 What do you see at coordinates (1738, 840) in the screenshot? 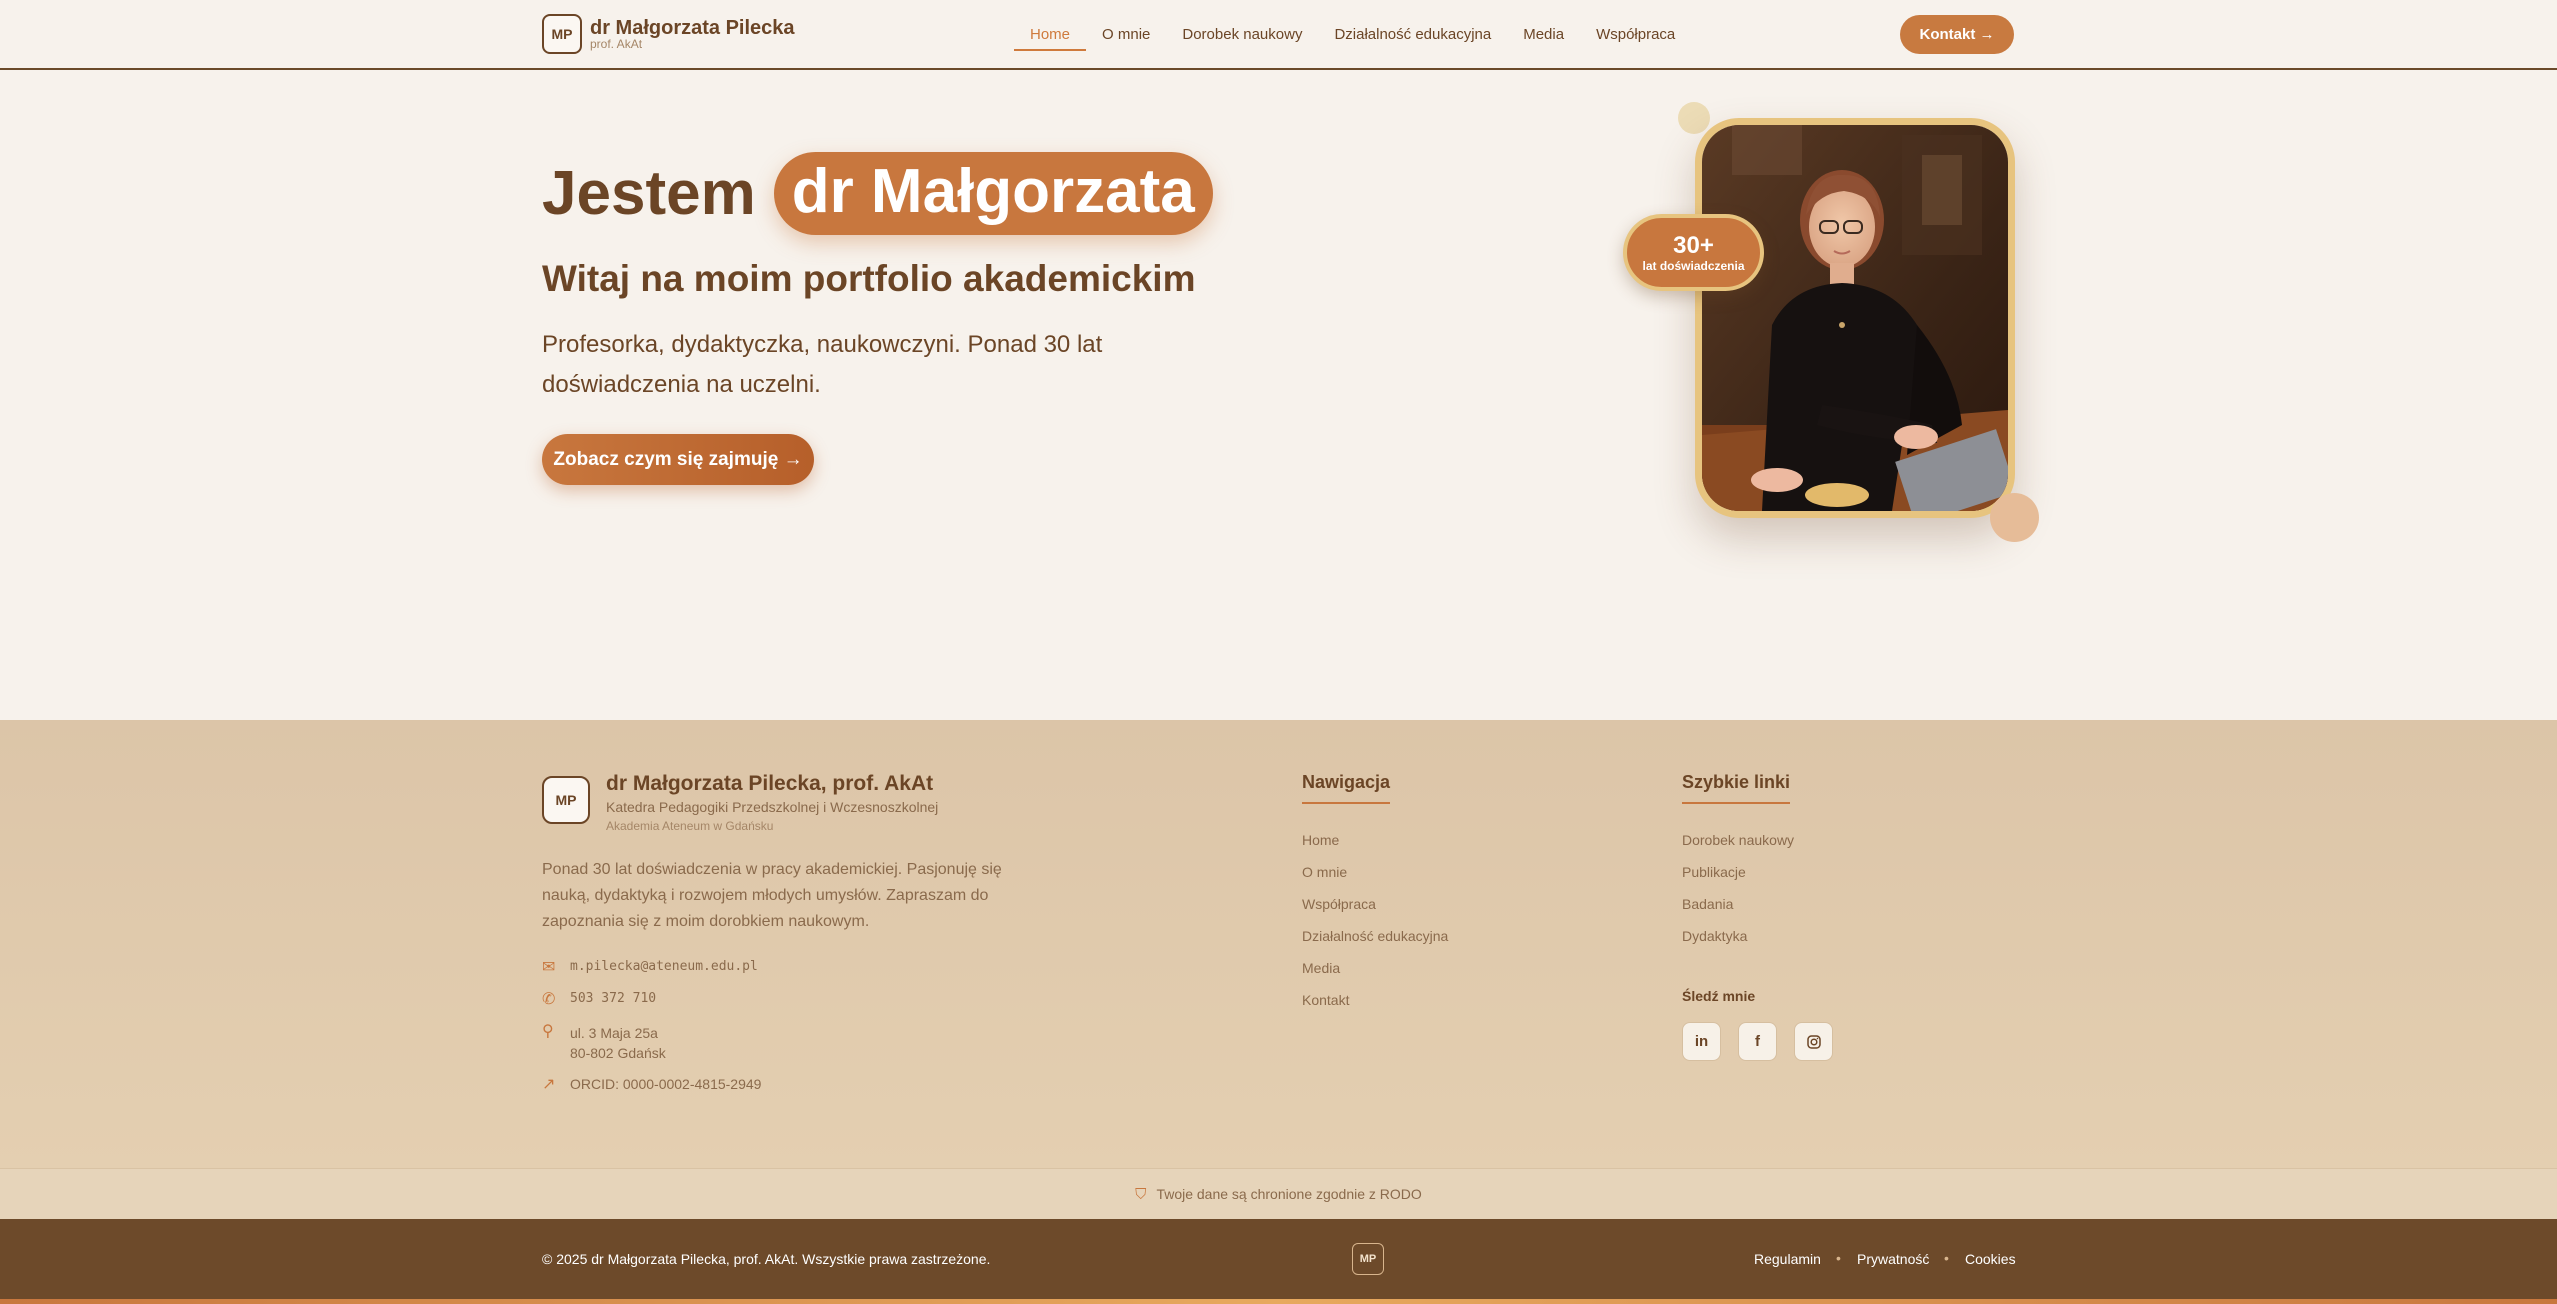
I see `quick-link-research: Dorobek naukowy` at bounding box center [1738, 840].